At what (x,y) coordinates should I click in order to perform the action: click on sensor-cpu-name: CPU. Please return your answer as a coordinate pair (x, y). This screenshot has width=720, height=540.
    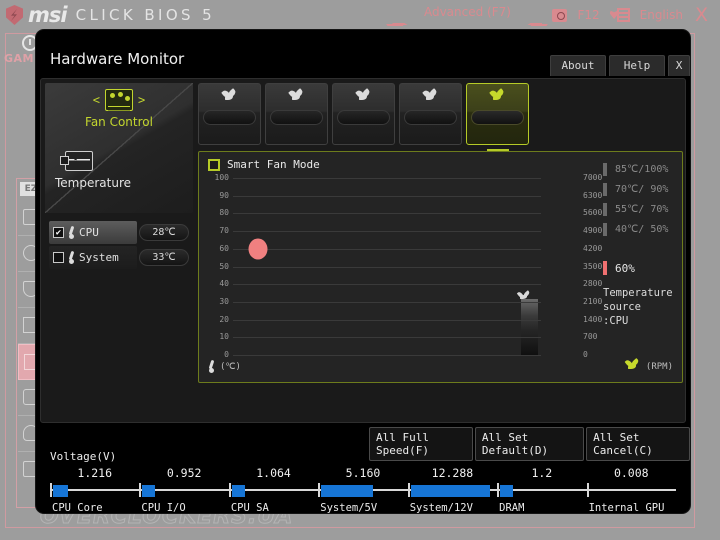
    Looking at the image, I should click on (89, 232).